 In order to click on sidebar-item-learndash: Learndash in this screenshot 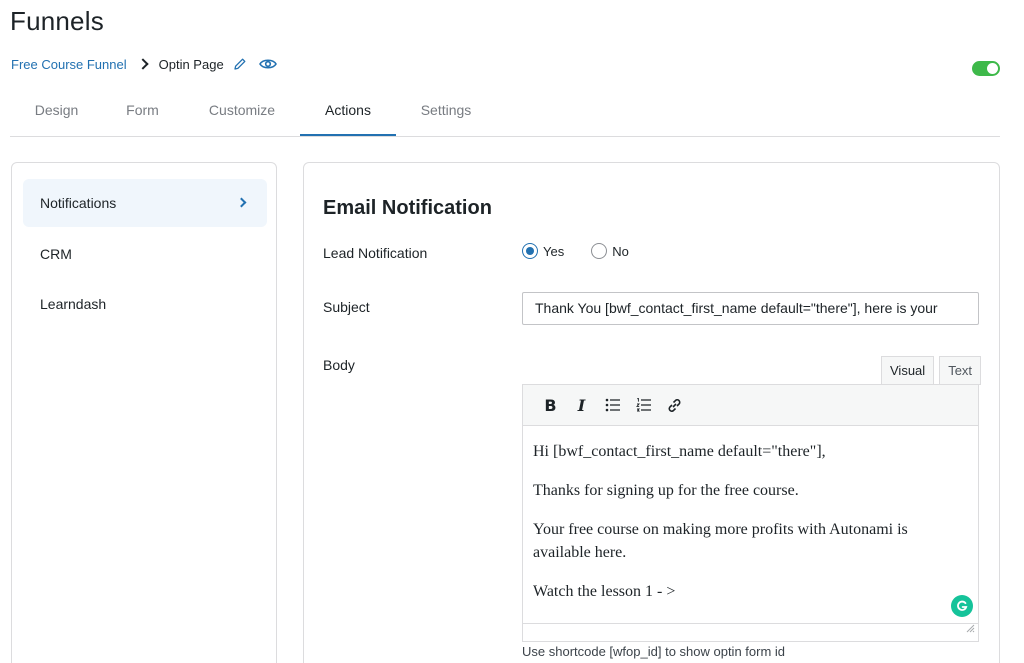, I will do `click(145, 304)`.